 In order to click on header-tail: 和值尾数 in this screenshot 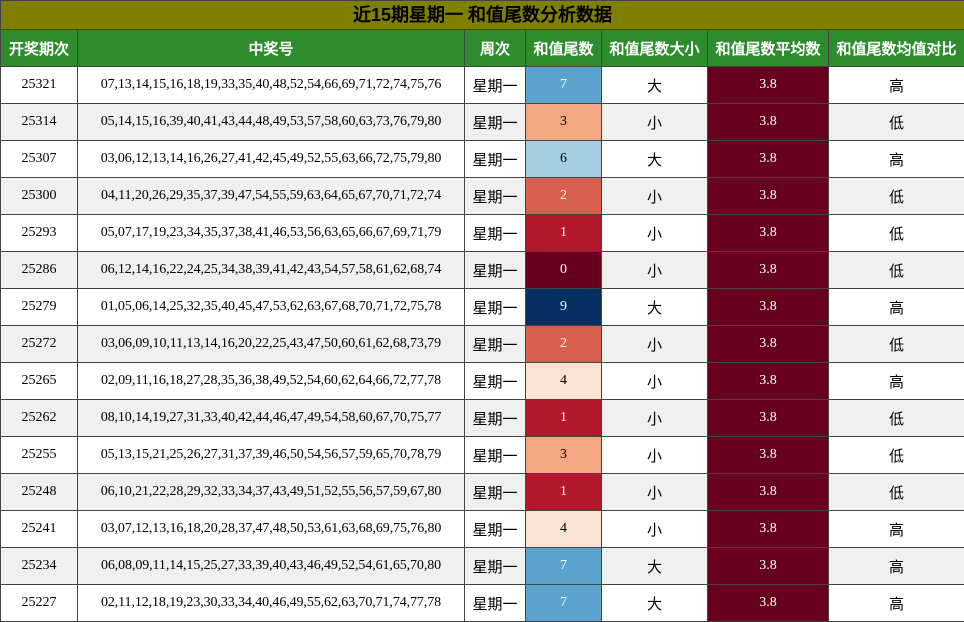, I will do `click(563, 48)`.